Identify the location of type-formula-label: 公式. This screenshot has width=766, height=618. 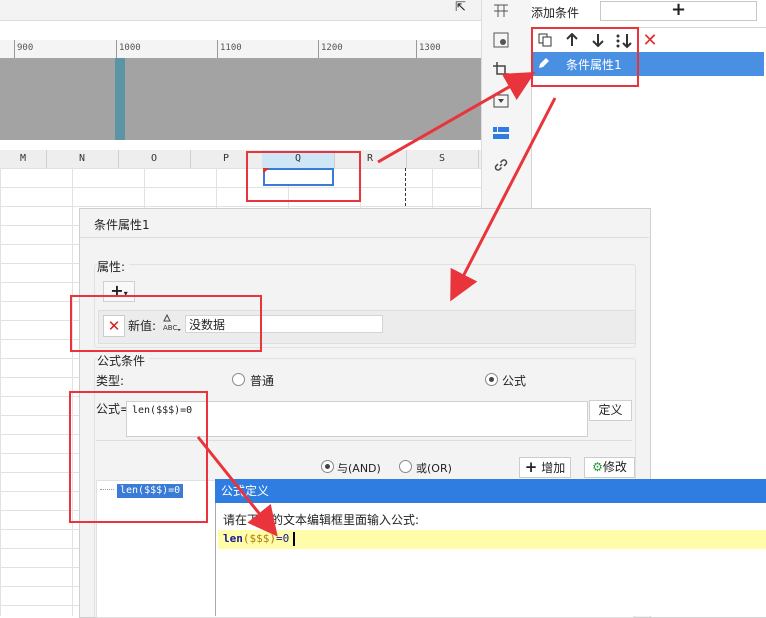
(514, 380).